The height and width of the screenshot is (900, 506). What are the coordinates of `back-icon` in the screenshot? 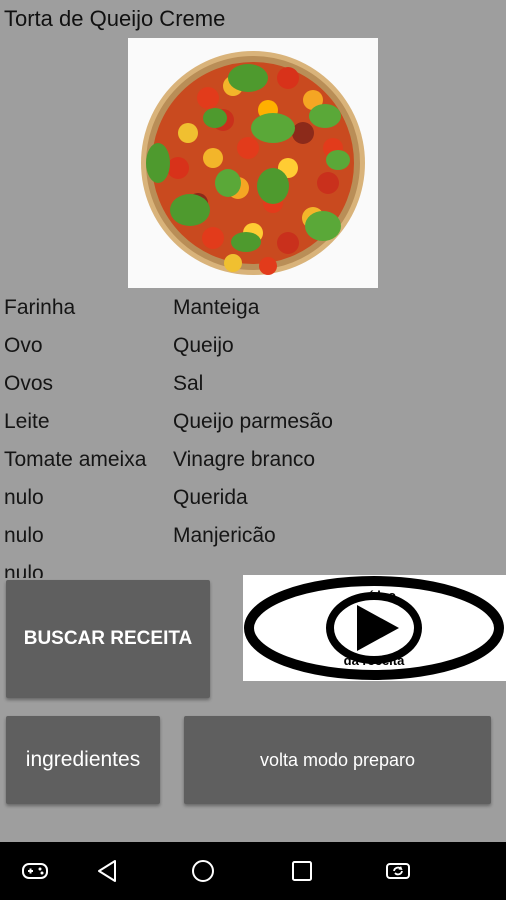 It's located at (108, 871).